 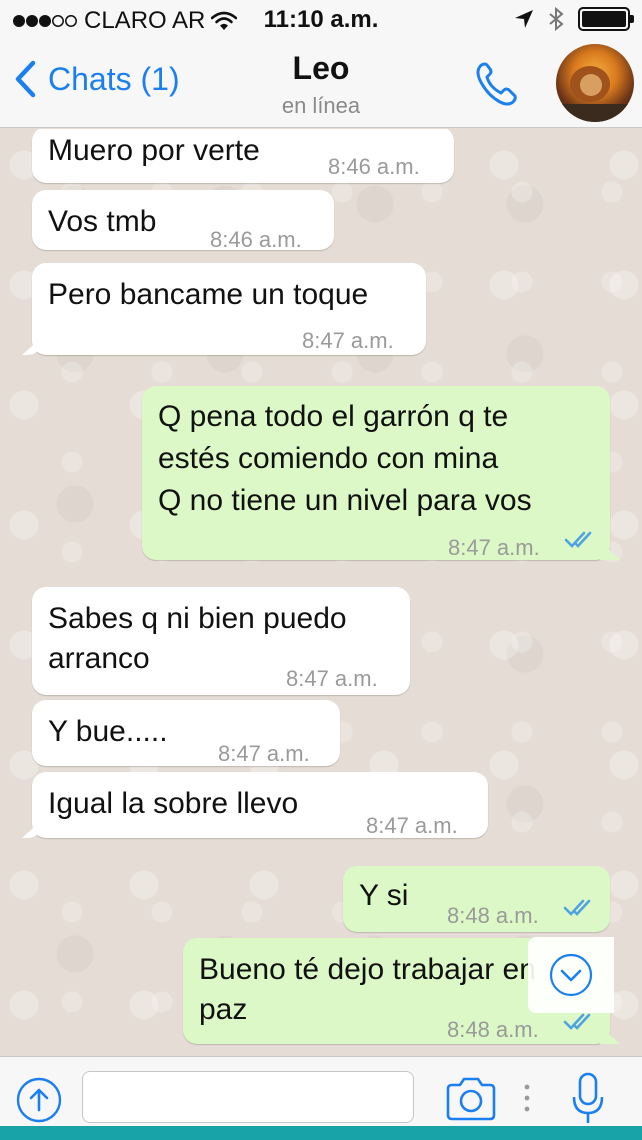 I want to click on composer-bar, so click(x=321, y=1091).